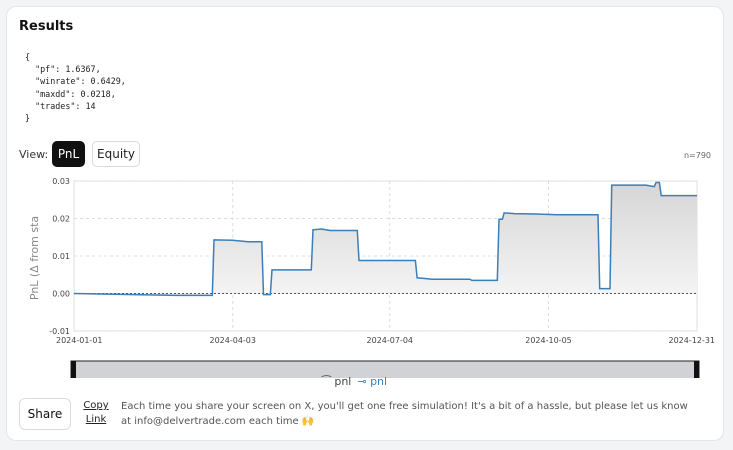 The width and height of the screenshot is (733, 450). Describe the element at coordinates (692, 340) in the screenshot. I see `x-tick-label: 2024-12-31` at that location.